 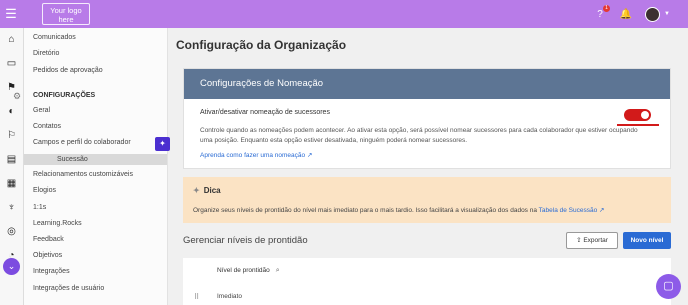 I want to click on sidebar-collapse-tab: ✦, so click(x=162, y=144).